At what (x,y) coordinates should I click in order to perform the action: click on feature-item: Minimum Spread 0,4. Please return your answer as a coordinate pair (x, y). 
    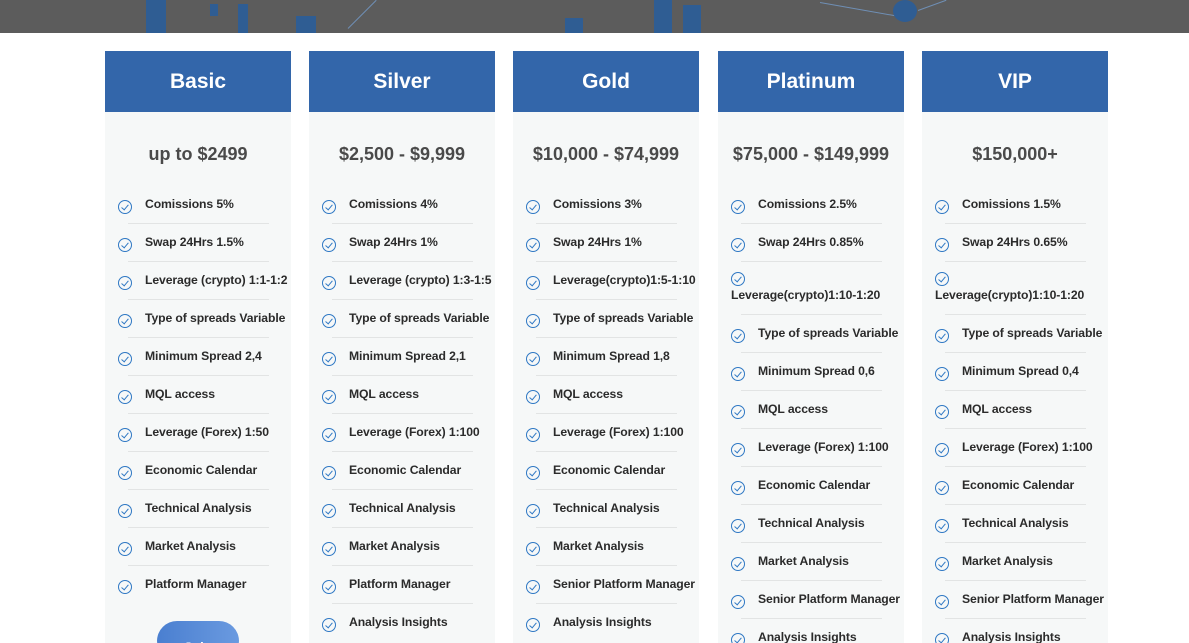
    Looking at the image, I should click on (1021, 372).